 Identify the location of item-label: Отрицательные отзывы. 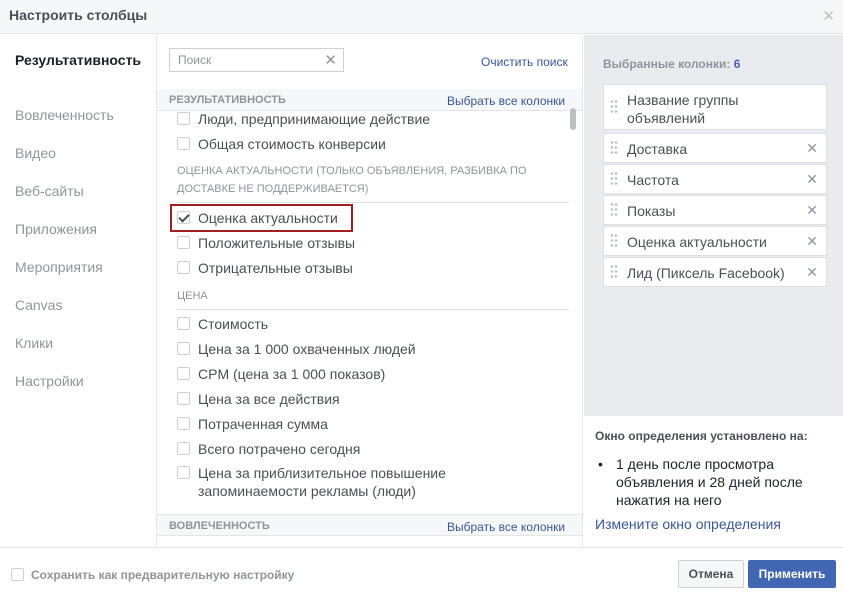
(275, 268).